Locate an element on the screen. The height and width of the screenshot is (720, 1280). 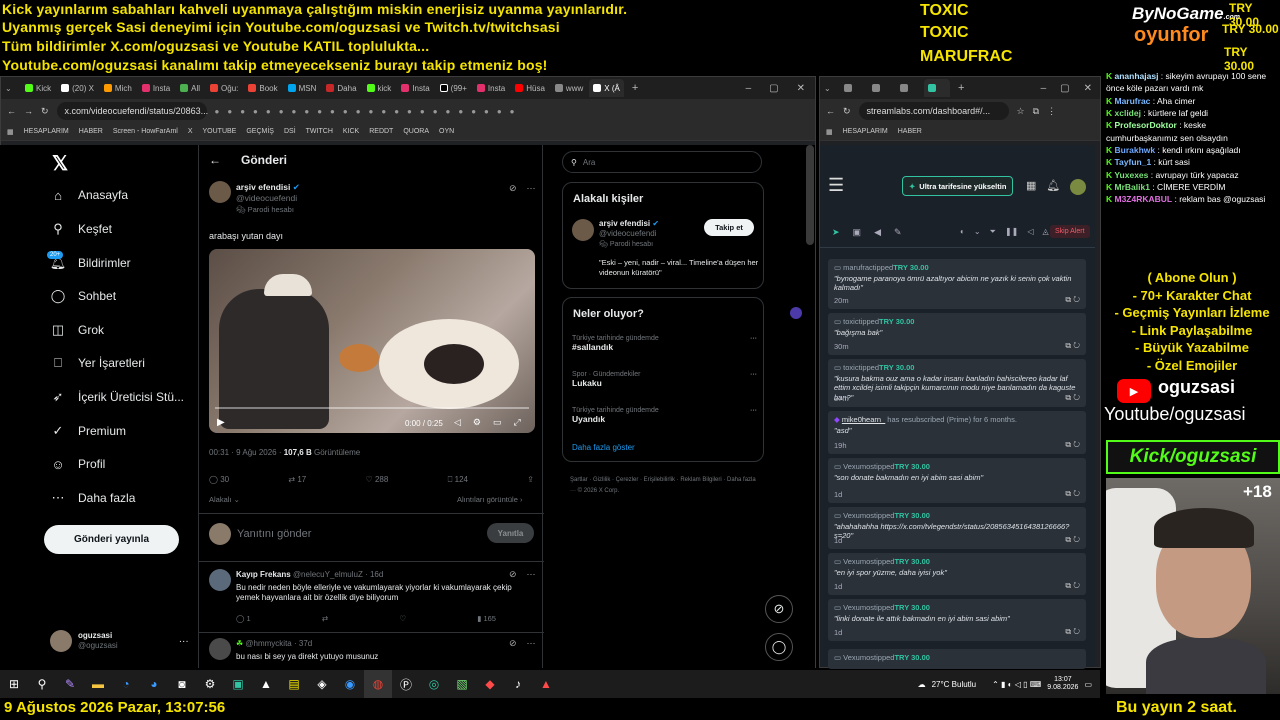
browser-tab: kick is located at coordinates (379, 88).